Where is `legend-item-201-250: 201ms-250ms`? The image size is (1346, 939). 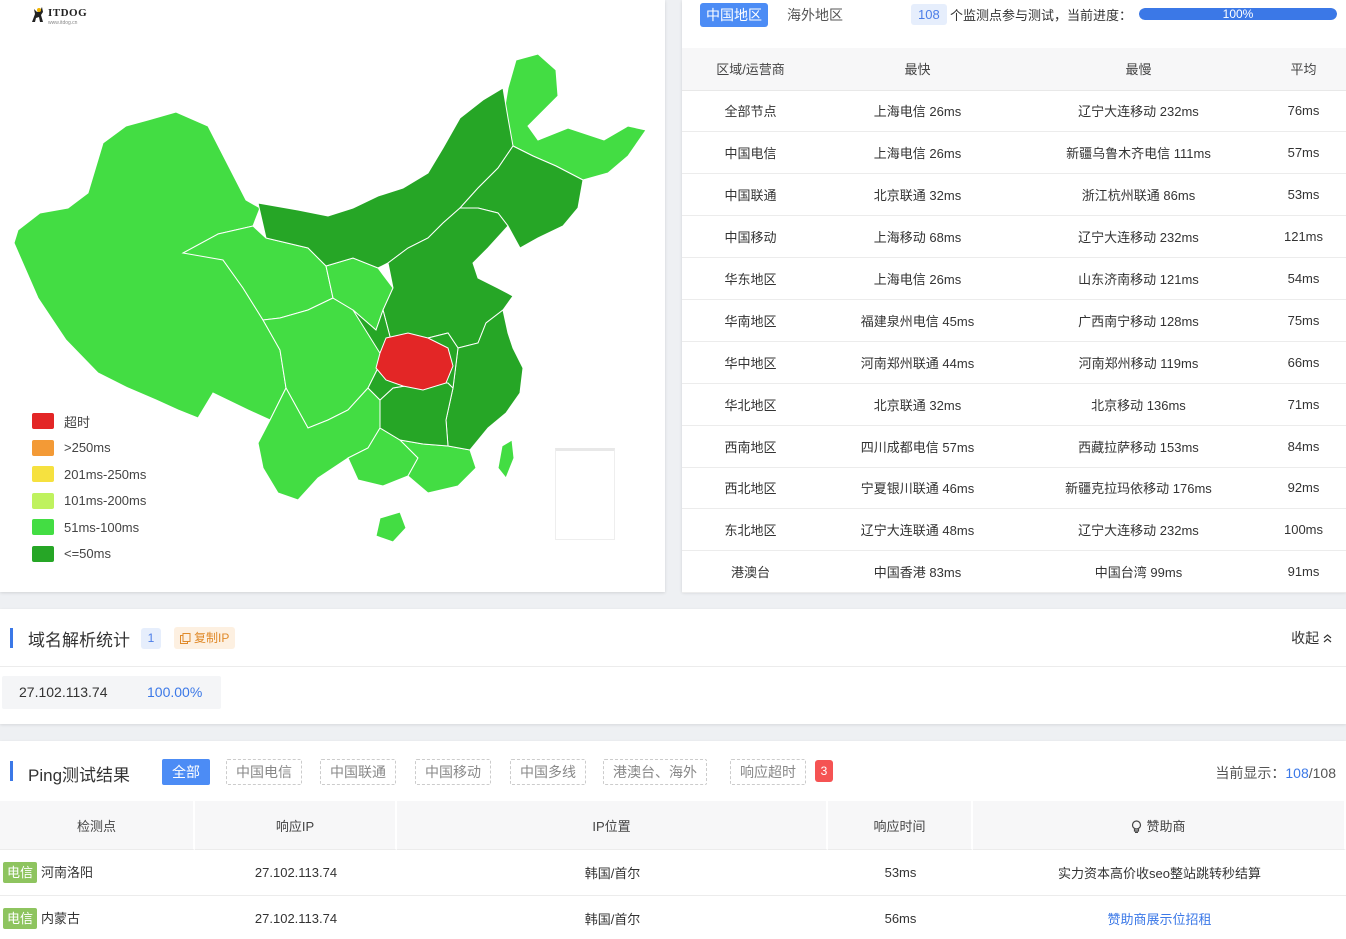 legend-item-201-250: 201ms-250ms is located at coordinates (89, 474).